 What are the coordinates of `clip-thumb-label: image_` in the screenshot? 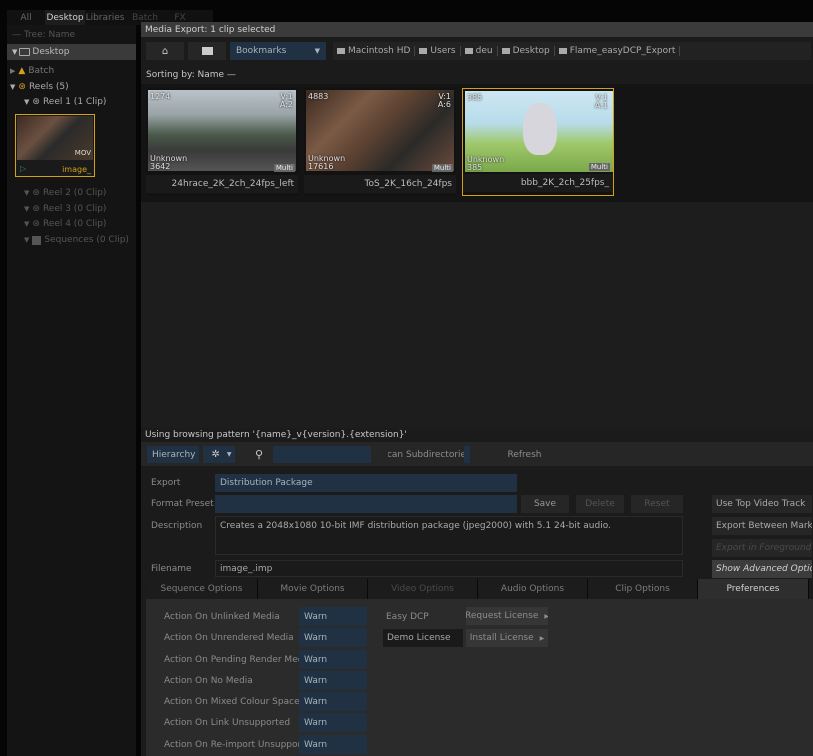 It's located at (76, 169).